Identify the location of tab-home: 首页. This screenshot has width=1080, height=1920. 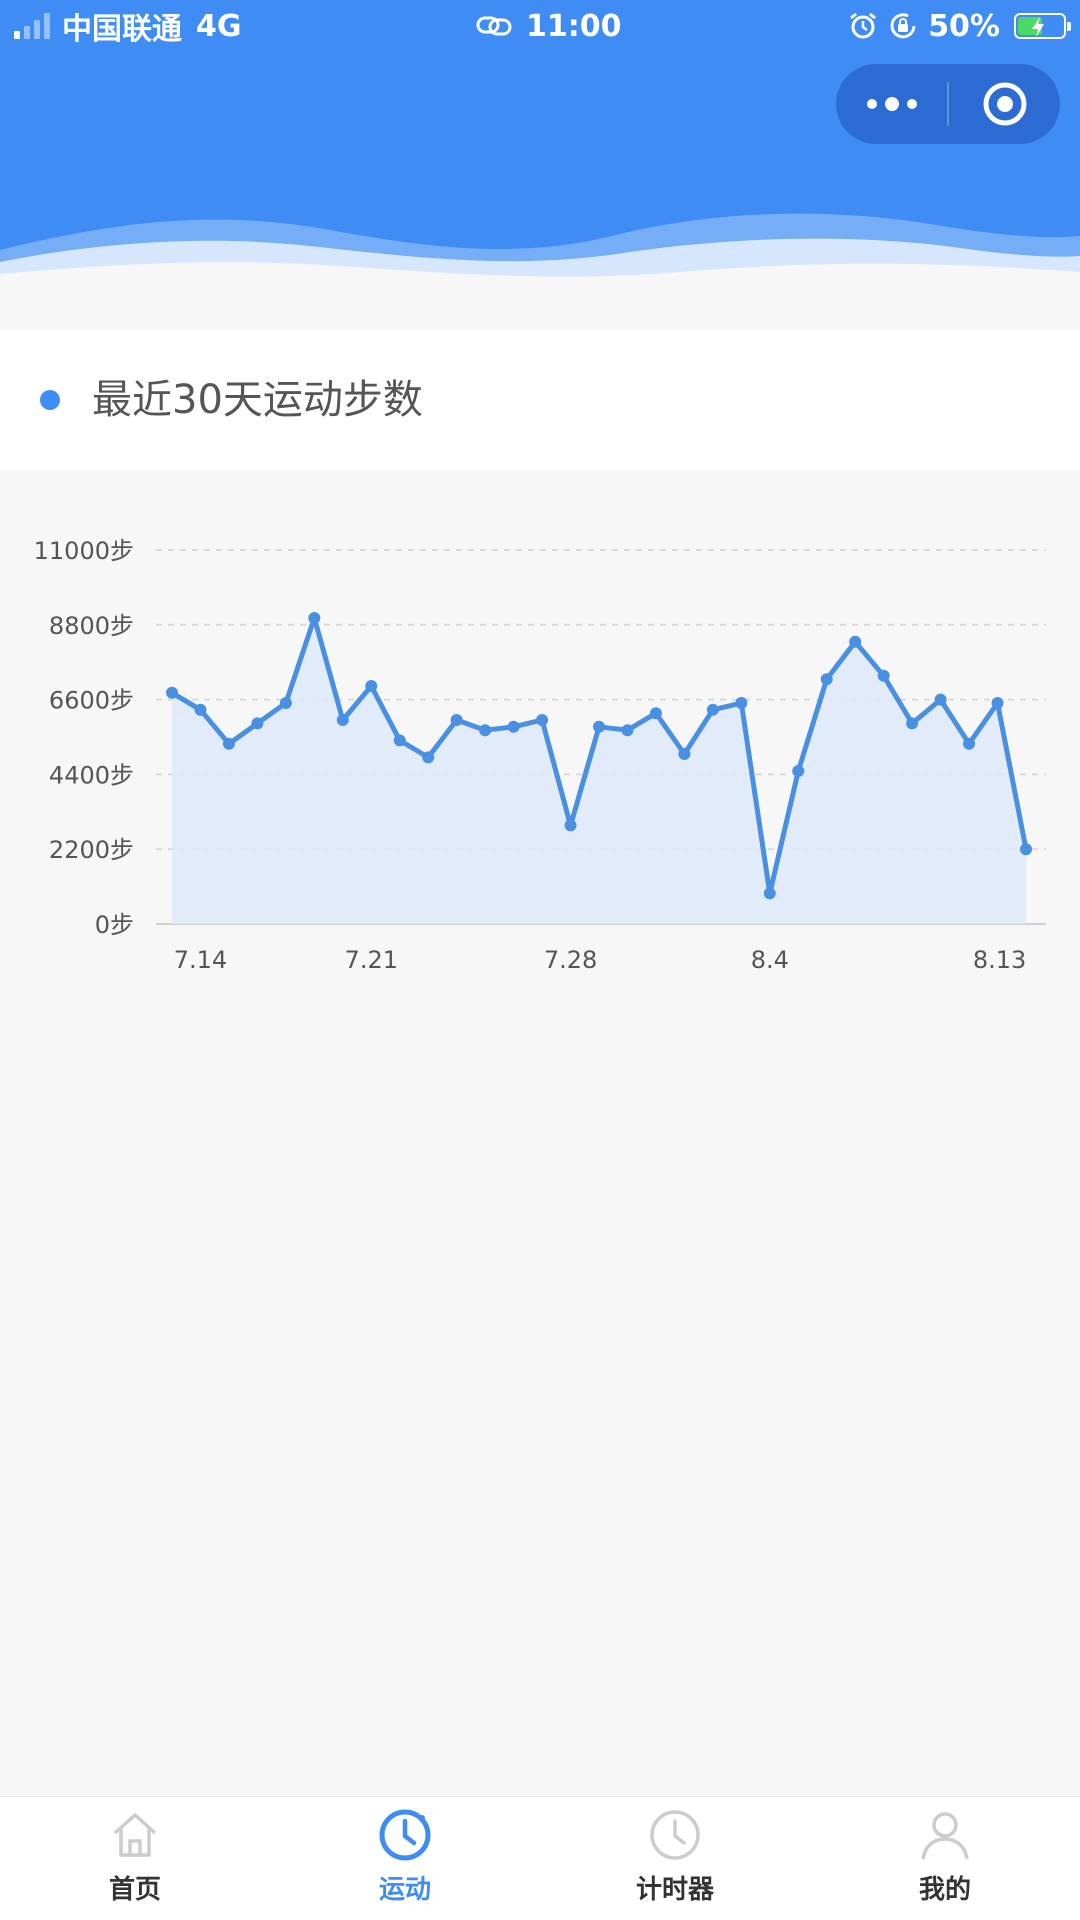
(135, 1858).